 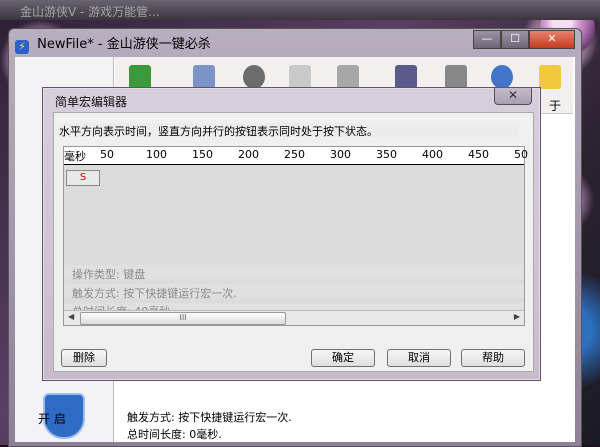 What do you see at coordinates (52, 418) in the screenshot?
I see `start-button-label: 开 启` at bounding box center [52, 418].